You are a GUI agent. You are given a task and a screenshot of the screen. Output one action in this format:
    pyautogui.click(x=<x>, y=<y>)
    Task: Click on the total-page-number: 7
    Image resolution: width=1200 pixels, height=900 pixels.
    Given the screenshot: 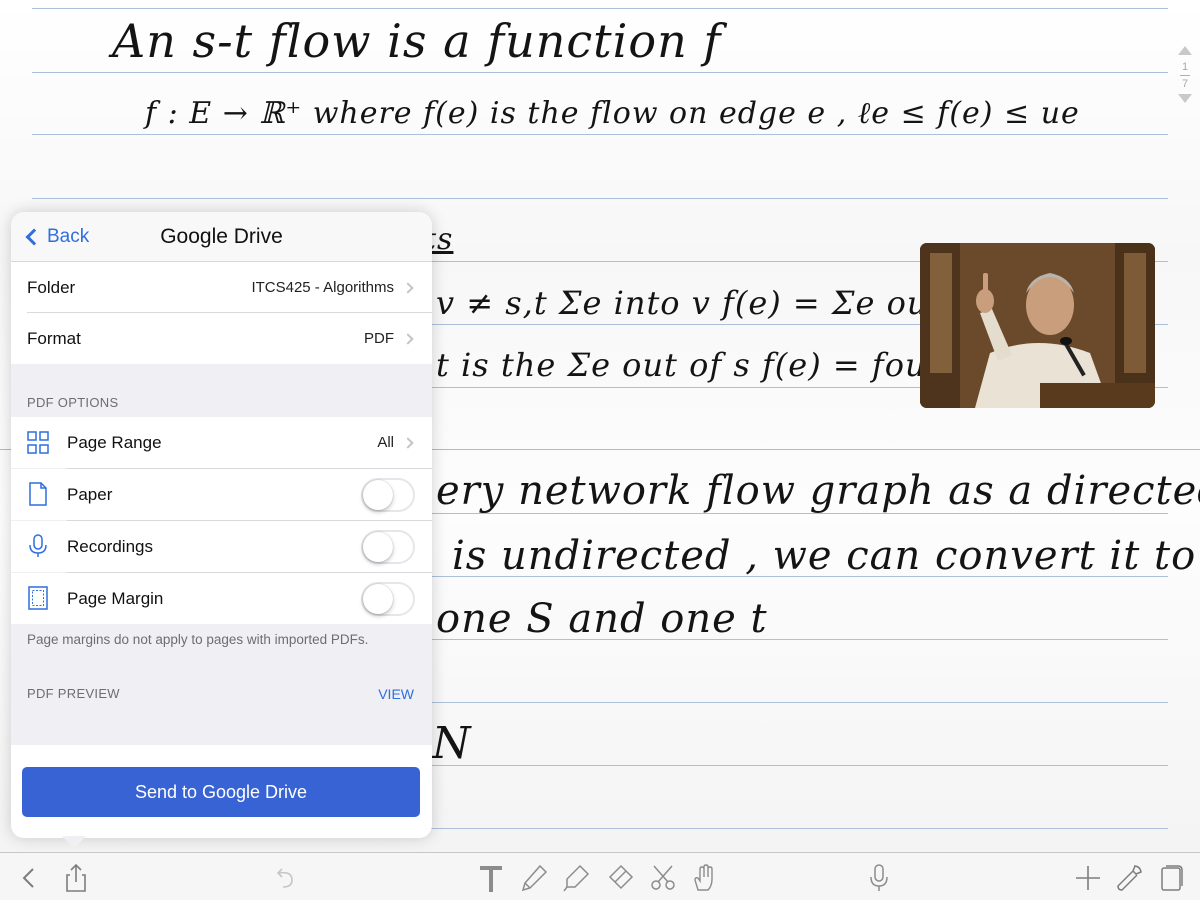 What is the action you would take?
    pyautogui.click(x=1185, y=84)
    